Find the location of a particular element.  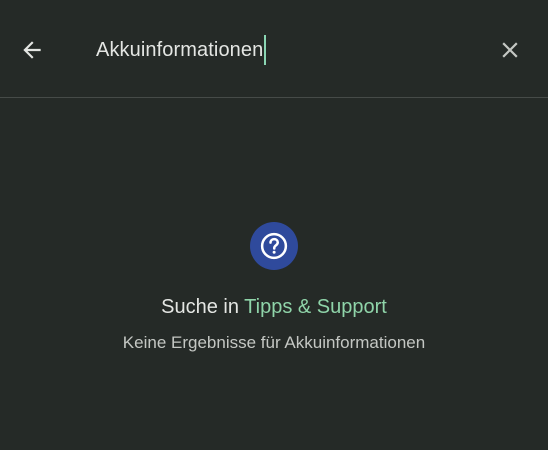

search-query-text: Akkuinformationen is located at coordinates (180, 49).